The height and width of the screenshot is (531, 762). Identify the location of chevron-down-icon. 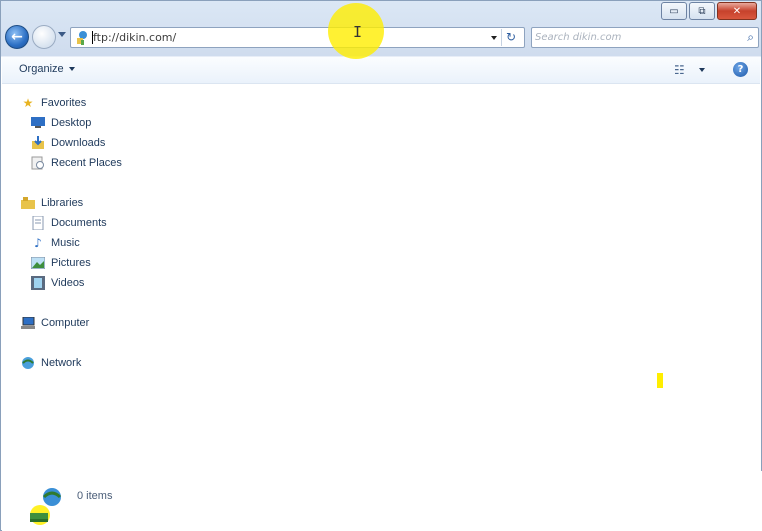
(71, 69).